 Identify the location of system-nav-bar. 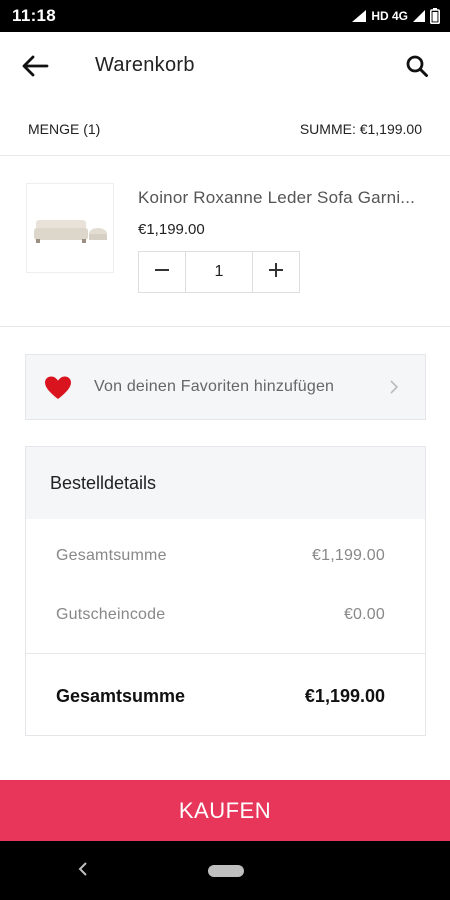
(225, 870).